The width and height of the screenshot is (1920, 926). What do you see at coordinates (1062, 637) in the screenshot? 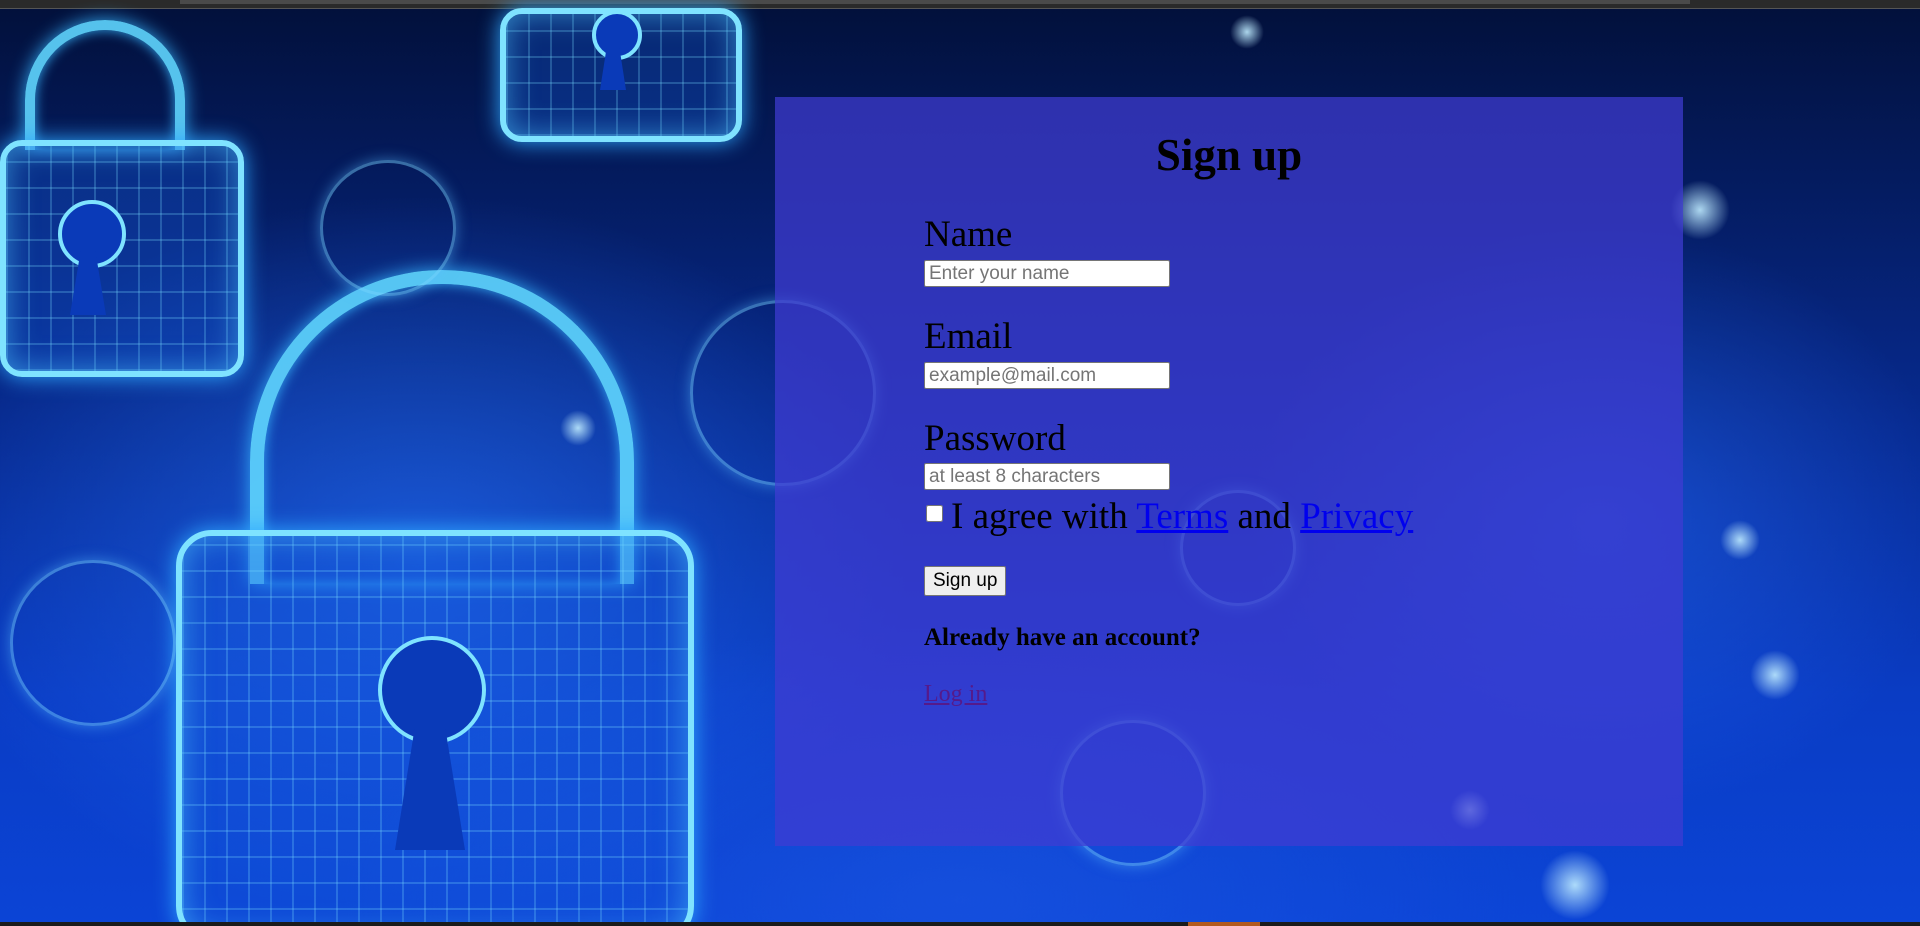
I see `already-have-account-text: Already have an account?` at bounding box center [1062, 637].